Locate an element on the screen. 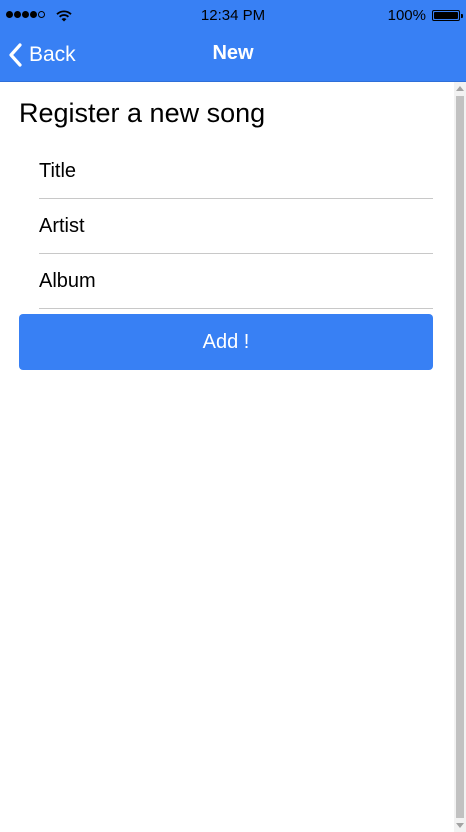 The width and height of the screenshot is (466, 832). status-bar: 12:34 PM 100% is located at coordinates (233, 15).